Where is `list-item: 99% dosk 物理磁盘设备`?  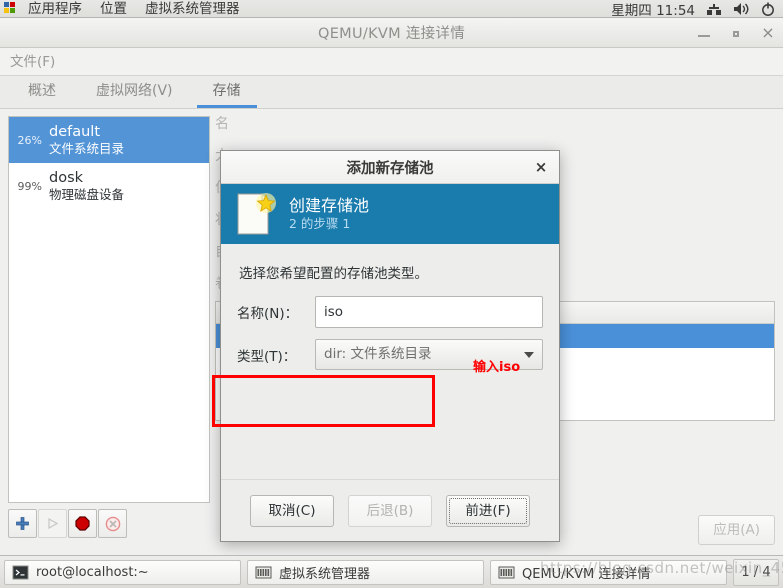
list-item: 99% dosk 物理磁盘设备 is located at coordinates (109, 186).